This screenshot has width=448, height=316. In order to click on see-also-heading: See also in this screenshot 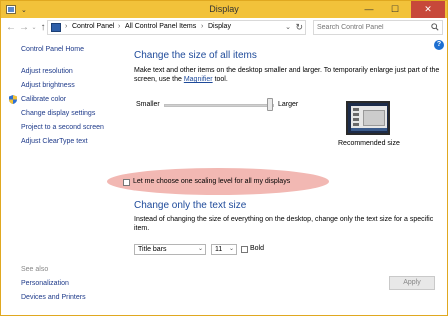, I will do `click(35, 269)`.